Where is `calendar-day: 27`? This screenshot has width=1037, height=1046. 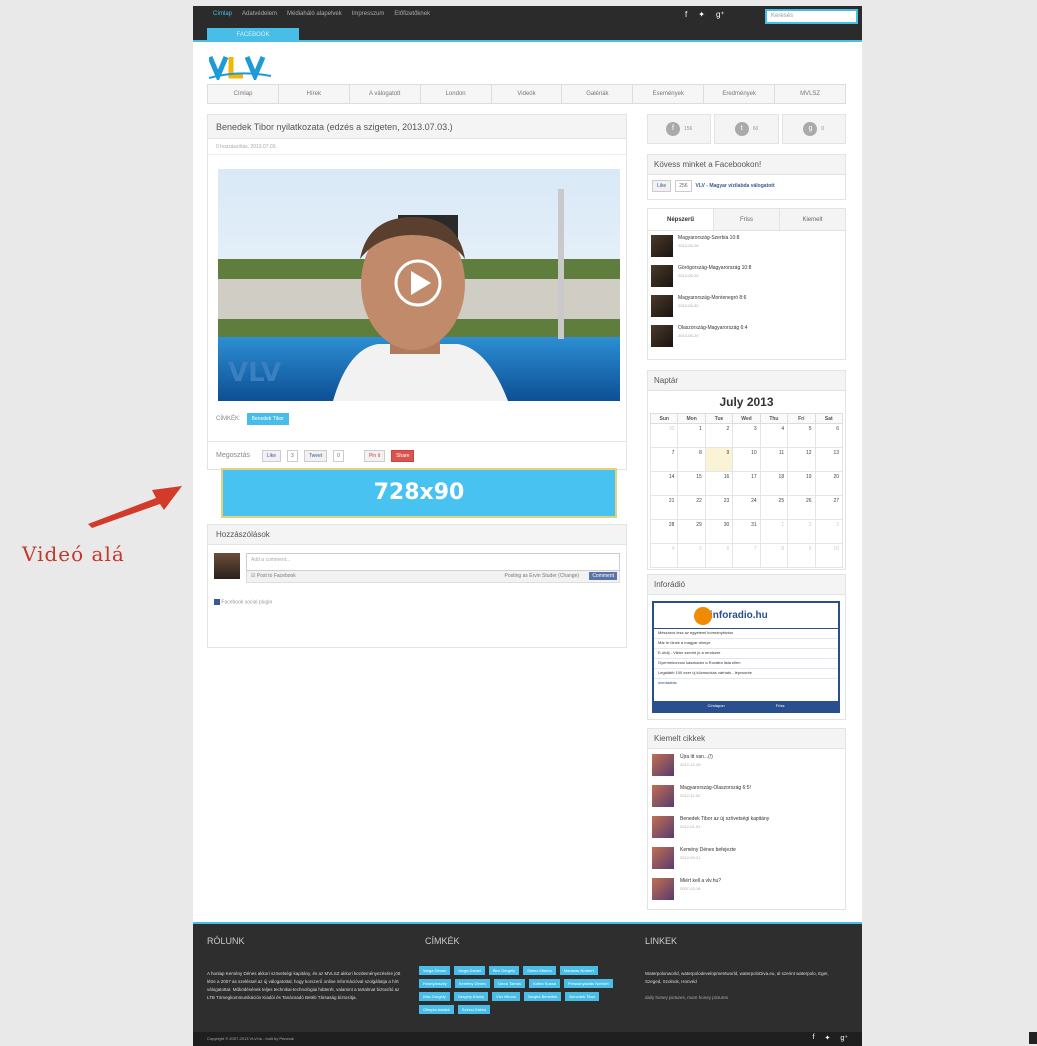 calendar-day: 27 is located at coordinates (829, 507).